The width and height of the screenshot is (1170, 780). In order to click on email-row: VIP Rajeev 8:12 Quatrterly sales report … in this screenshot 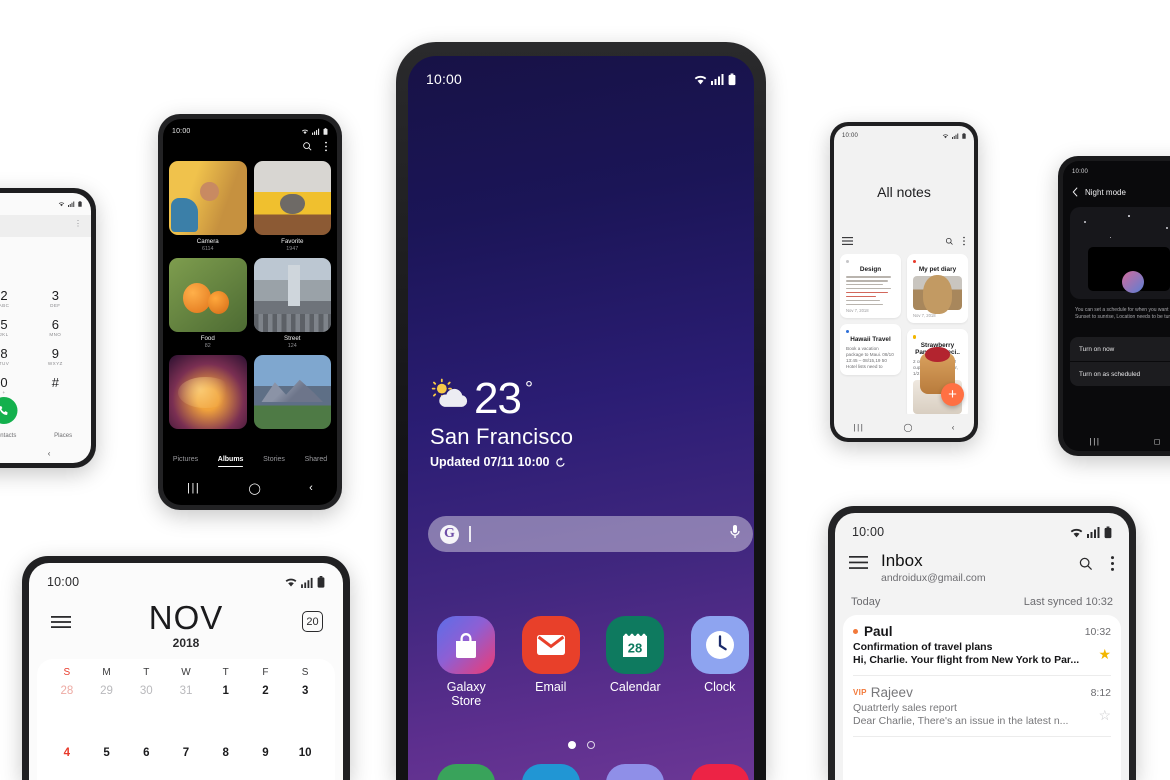, I will do `click(982, 706)`.